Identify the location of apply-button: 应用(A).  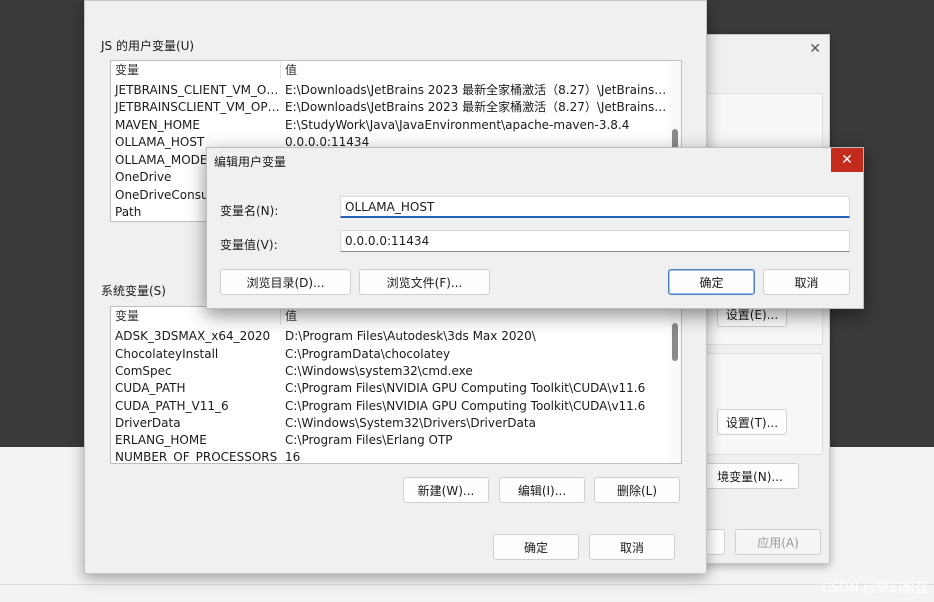
(778, 542).